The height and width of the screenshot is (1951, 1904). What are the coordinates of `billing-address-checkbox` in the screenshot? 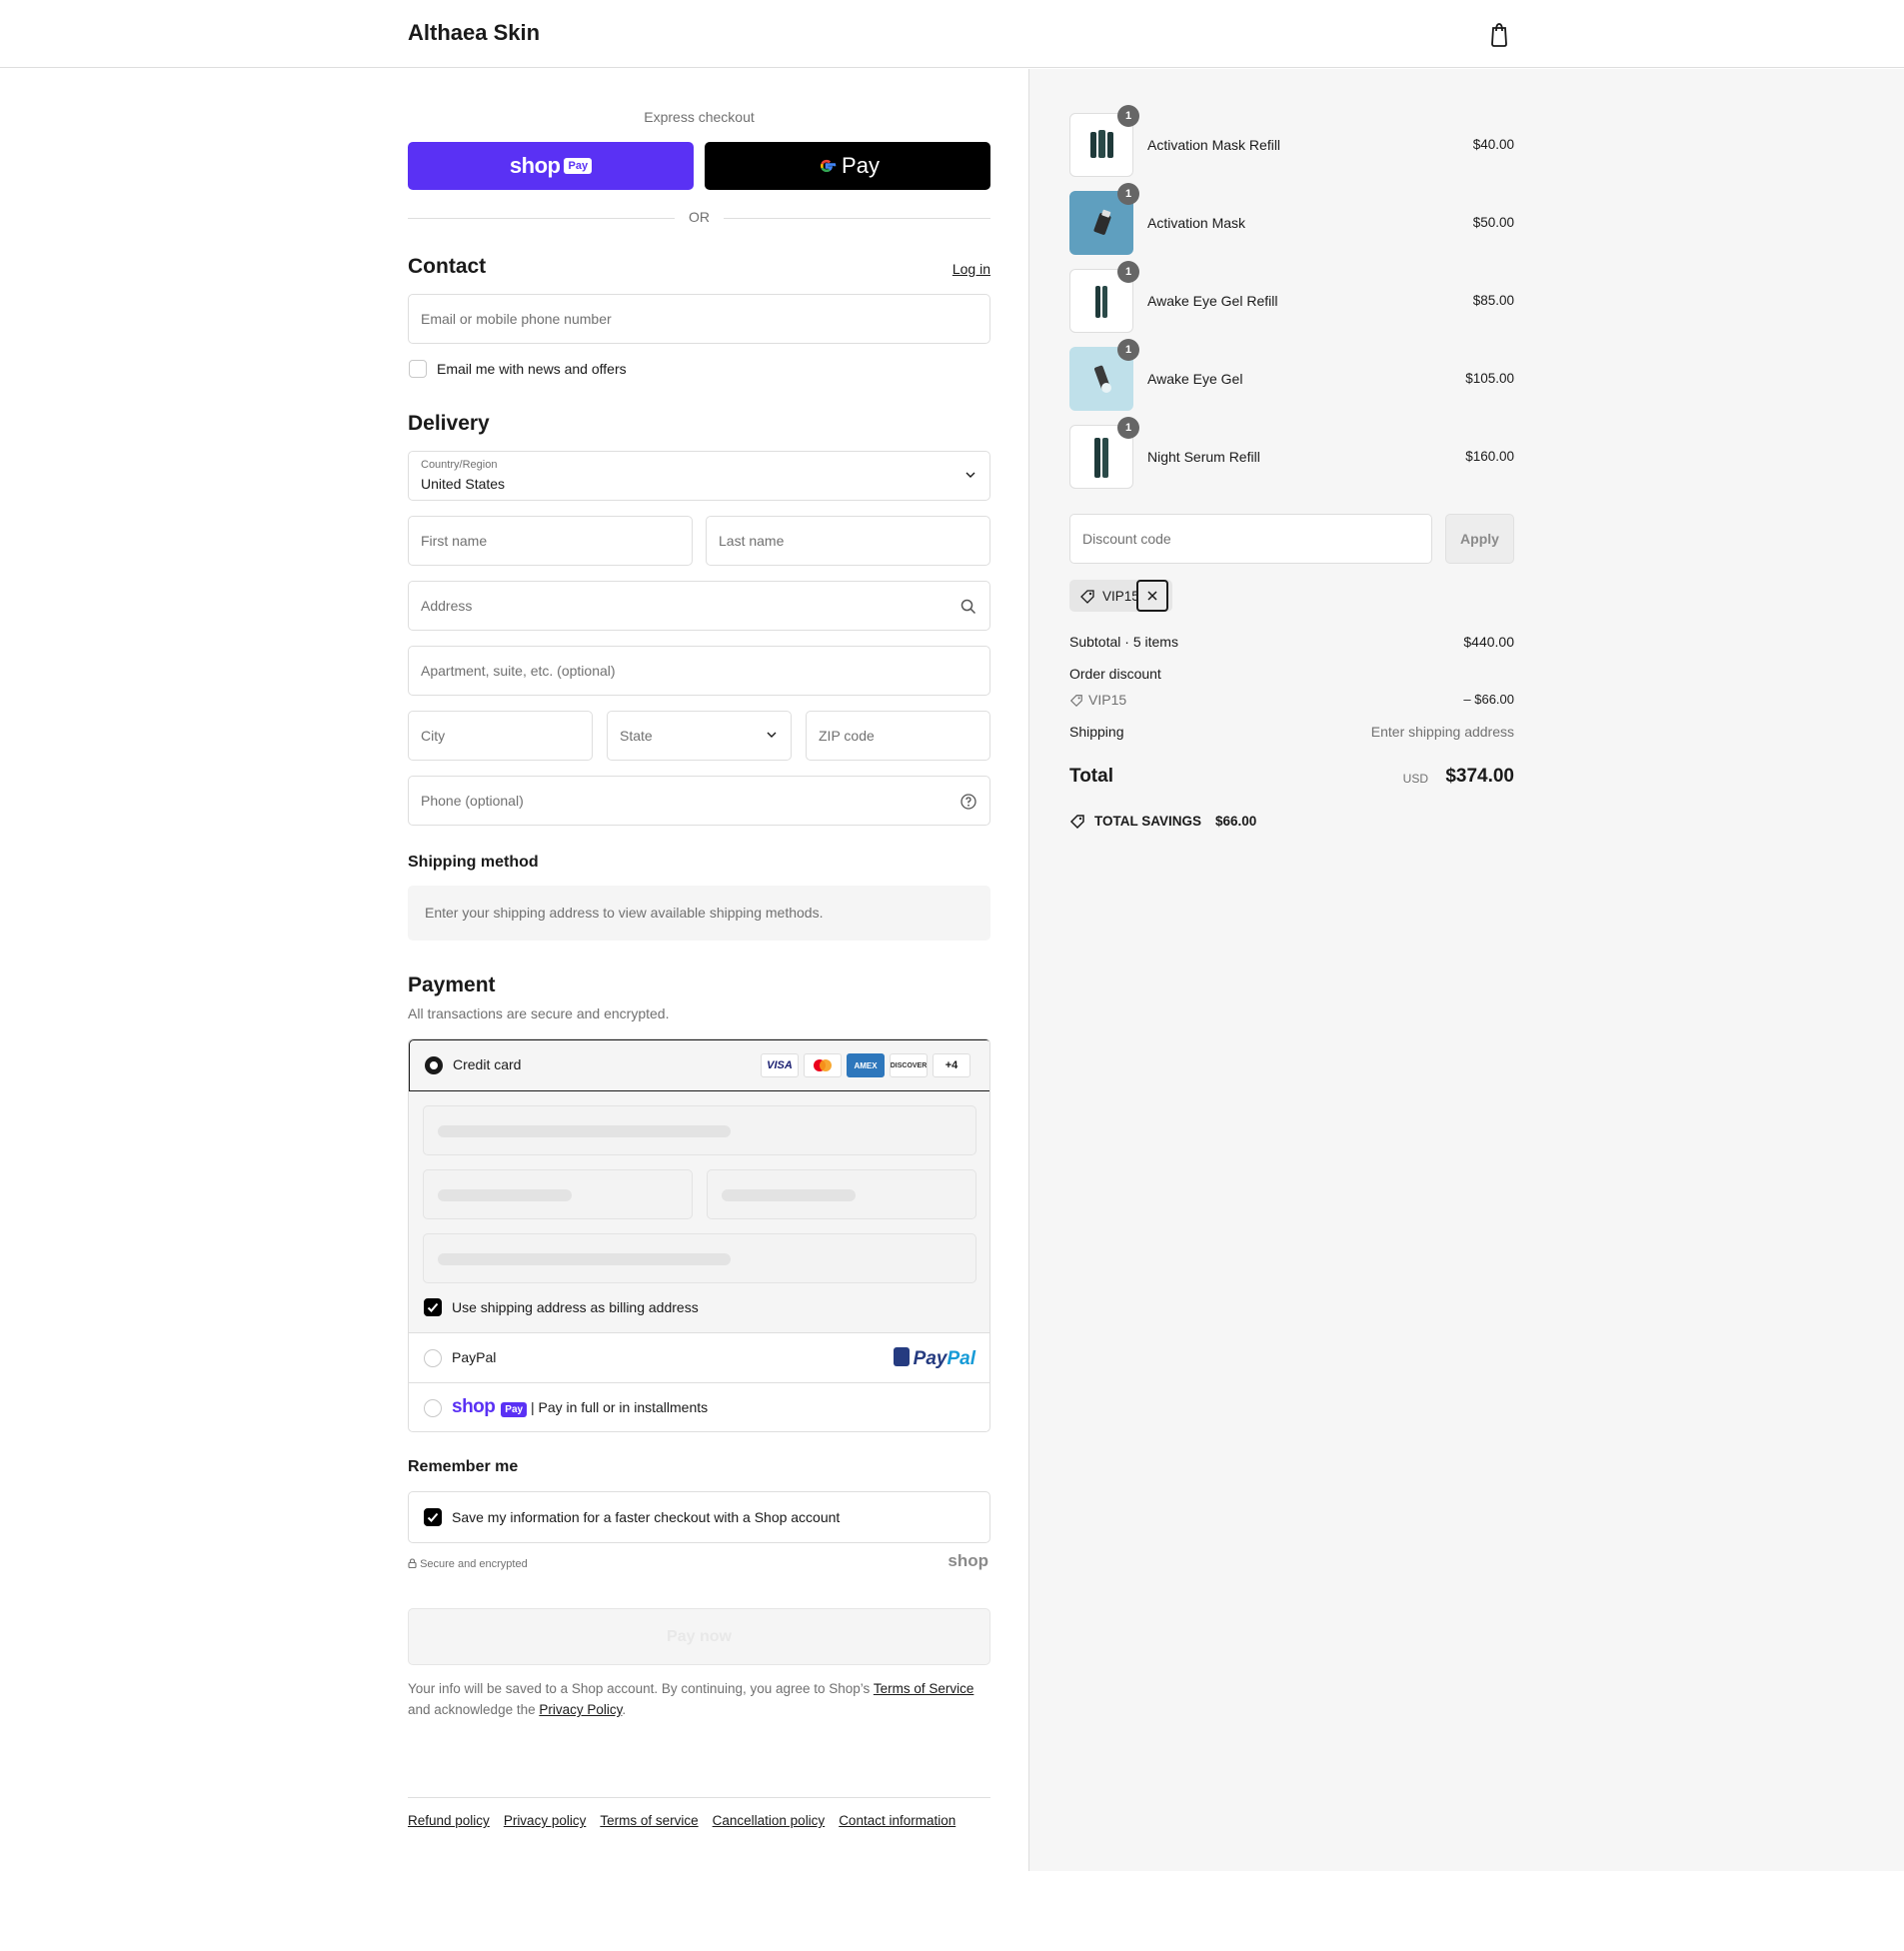 It's located at (433, 1307).